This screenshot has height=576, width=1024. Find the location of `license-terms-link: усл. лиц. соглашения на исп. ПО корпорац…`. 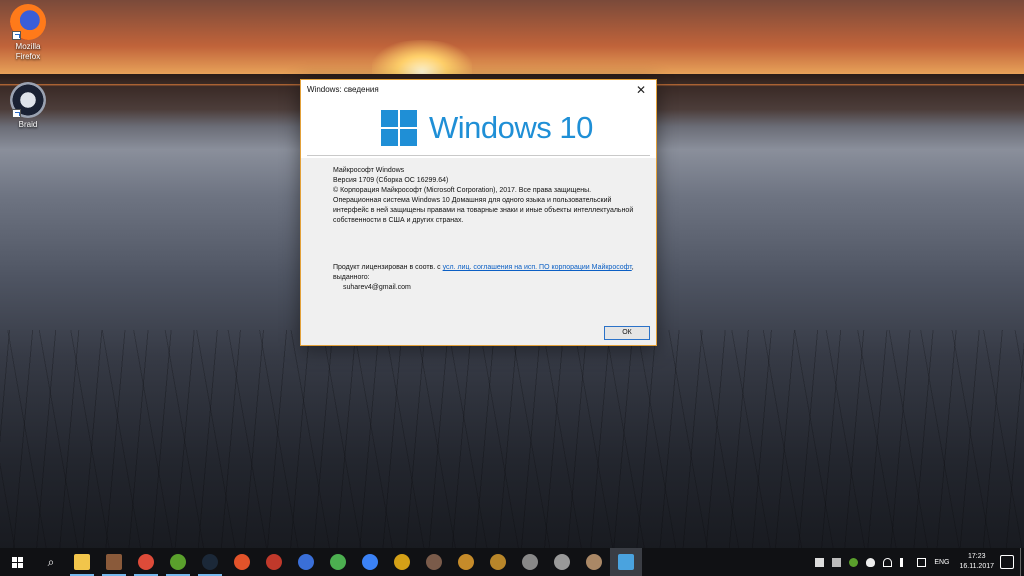

license-terms-link: усл. лиц. соглашения на исп. ПО корпорац… is located at coordinates (537, 267).